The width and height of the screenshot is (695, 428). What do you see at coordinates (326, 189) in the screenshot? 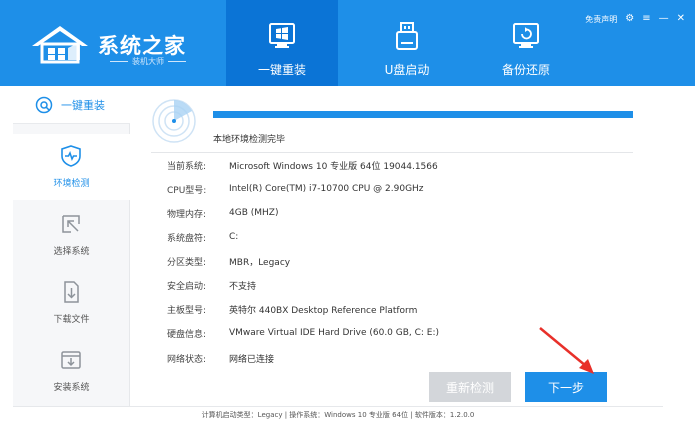
I see `info-value: Intel(R) Core(TM) i7-10700 CPU @ 2.90GHz` at bounding box center [326, 189].